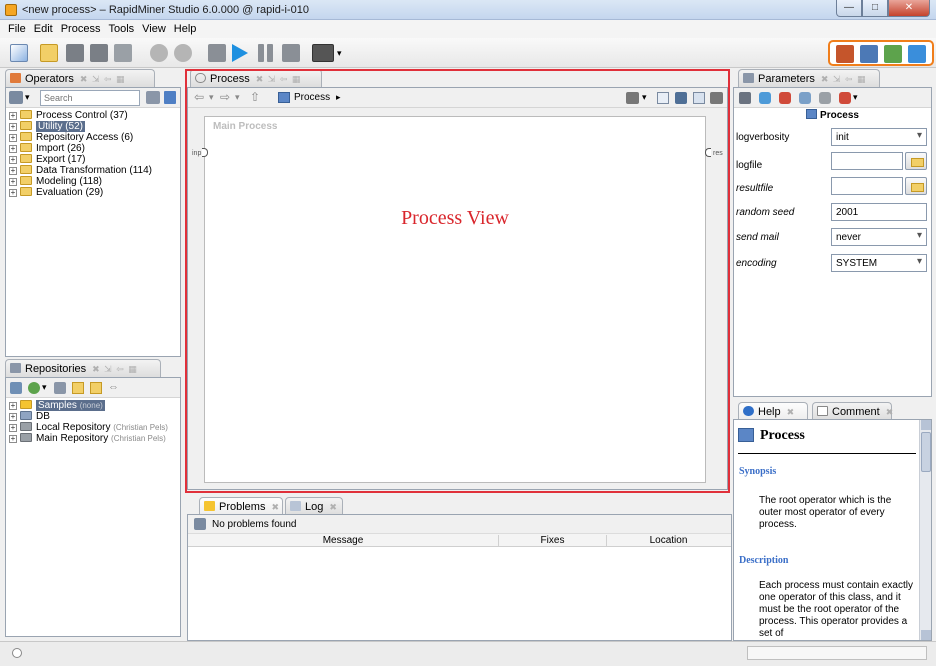 The width and height of the screenshot is (936, 666). I want to click on new-process-icon, so click(19, 53).